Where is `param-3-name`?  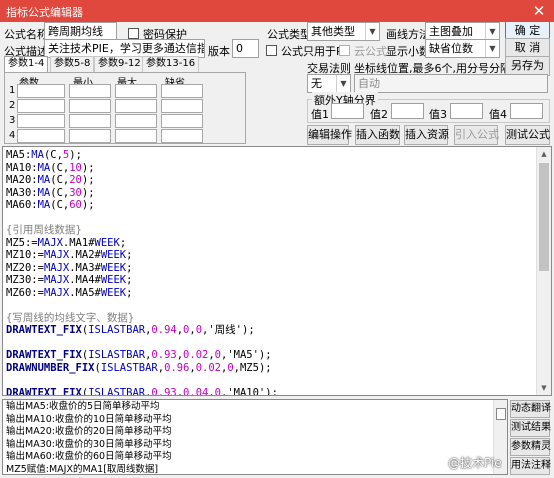
param-3-name is located at coordinates (41, 121).